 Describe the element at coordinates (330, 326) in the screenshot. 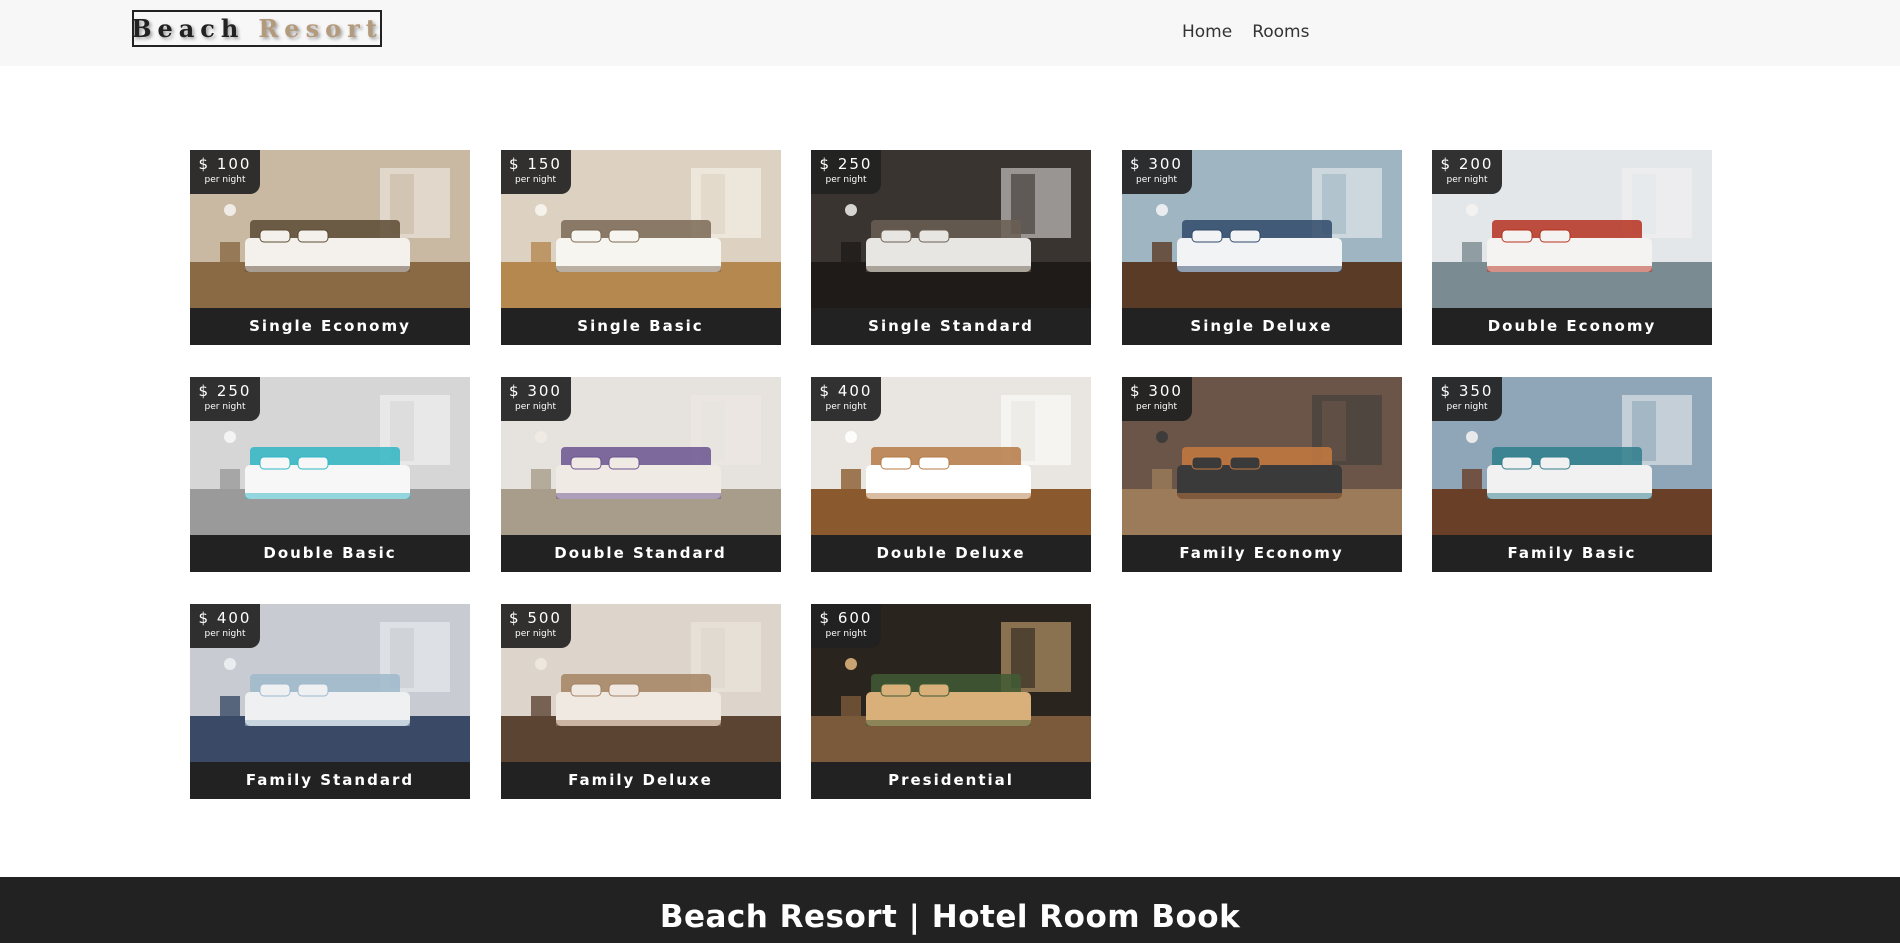

I see `room-name: Single Economy` at that location.